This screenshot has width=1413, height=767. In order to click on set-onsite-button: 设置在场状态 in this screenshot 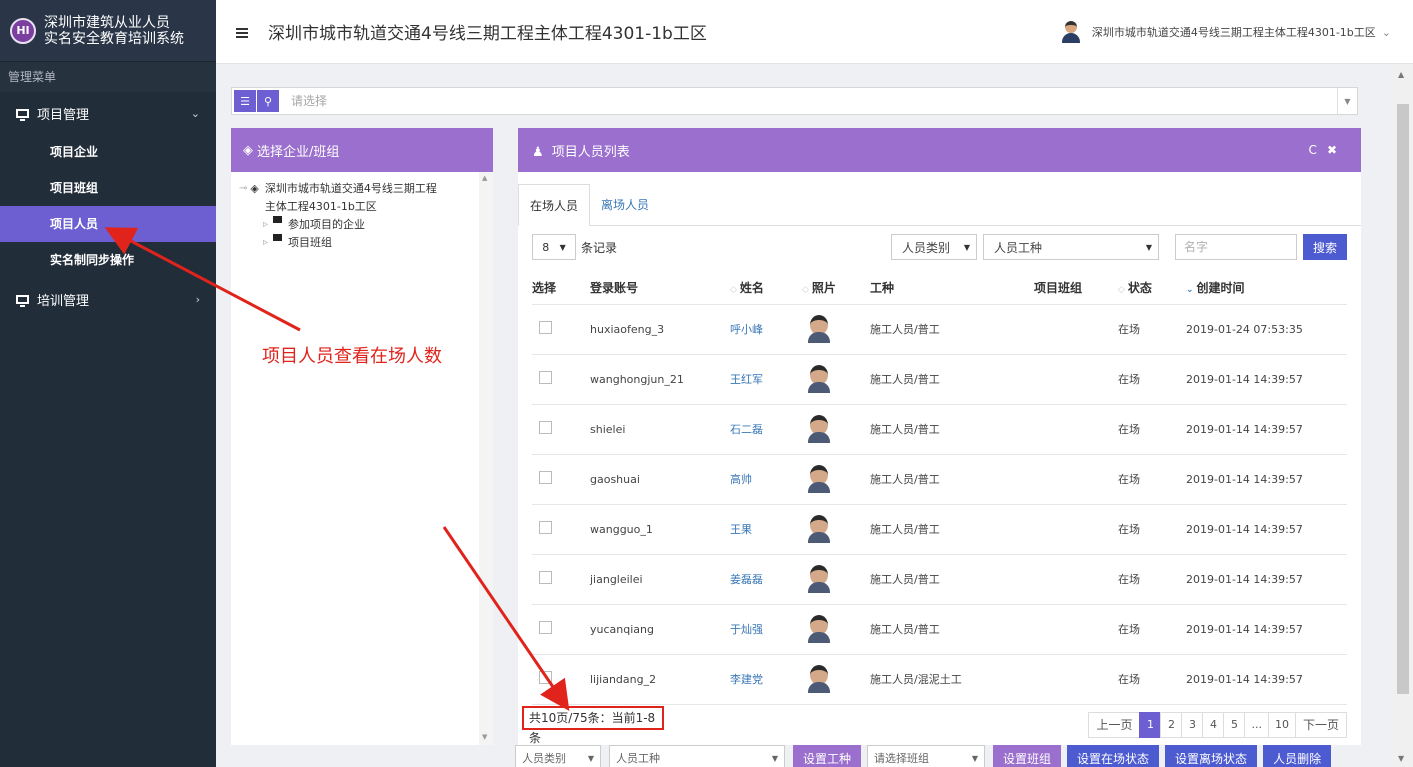, I will do `click(1113, 756)`.